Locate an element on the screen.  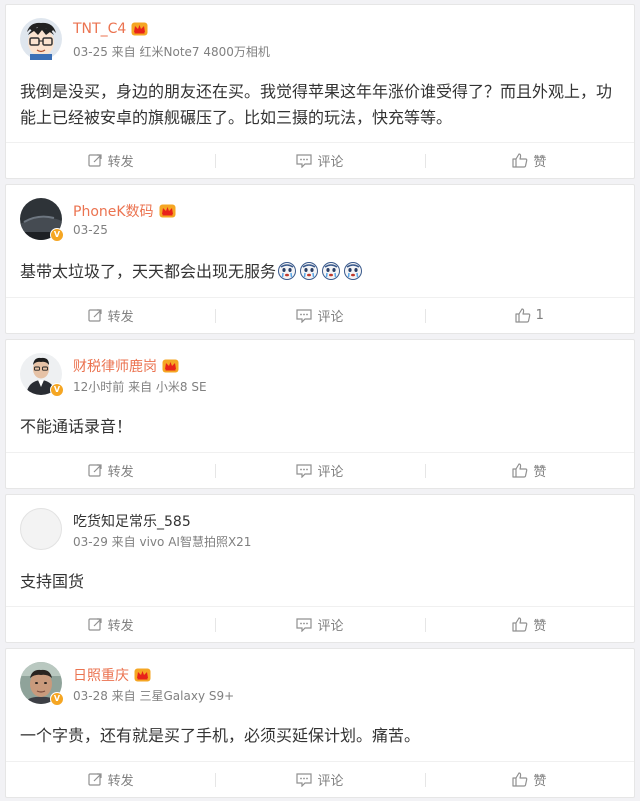
default-avatar-icon is located at coordinates (41, 529).